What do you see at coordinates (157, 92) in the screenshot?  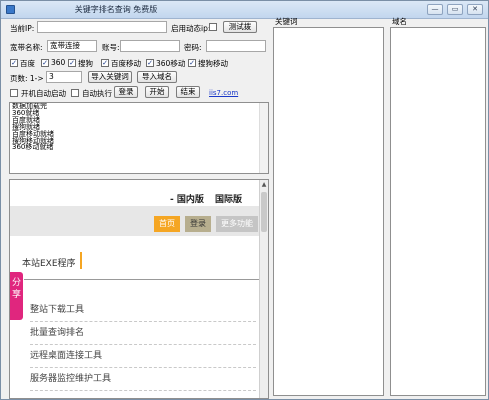 I see `start-button: 开始` at bounding box center [157, 92].